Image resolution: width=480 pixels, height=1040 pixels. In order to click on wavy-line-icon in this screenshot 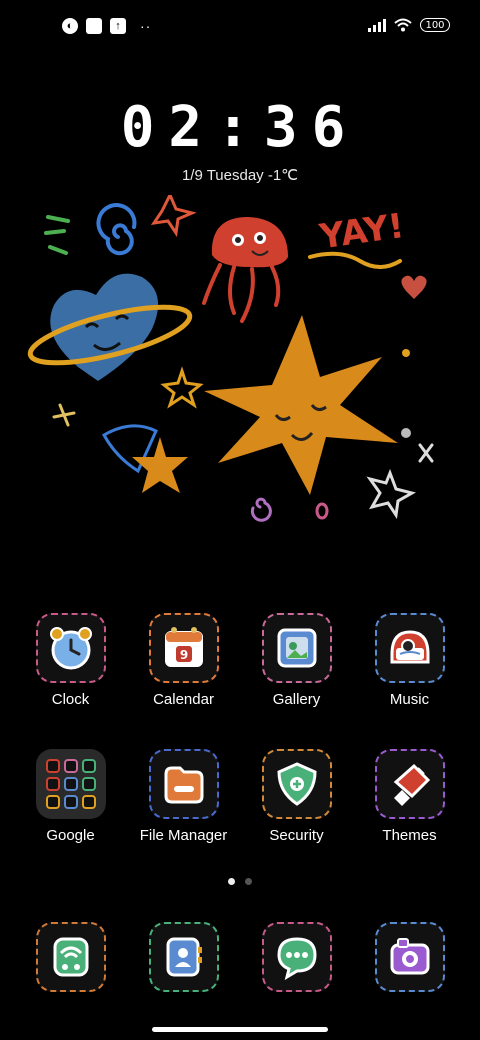, I will do `click(355, 260)`.